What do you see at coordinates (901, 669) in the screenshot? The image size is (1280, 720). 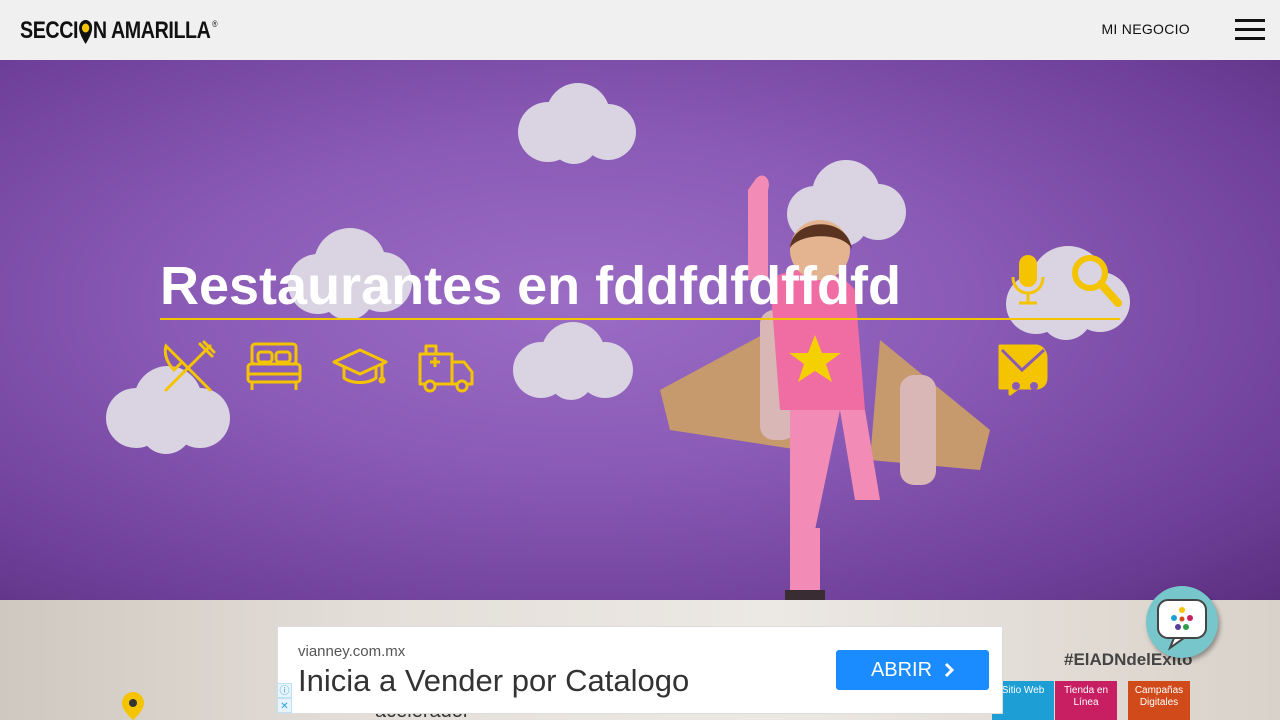 I see `ad-open-button-label: ABRIR` at bounding box center [901, 669].